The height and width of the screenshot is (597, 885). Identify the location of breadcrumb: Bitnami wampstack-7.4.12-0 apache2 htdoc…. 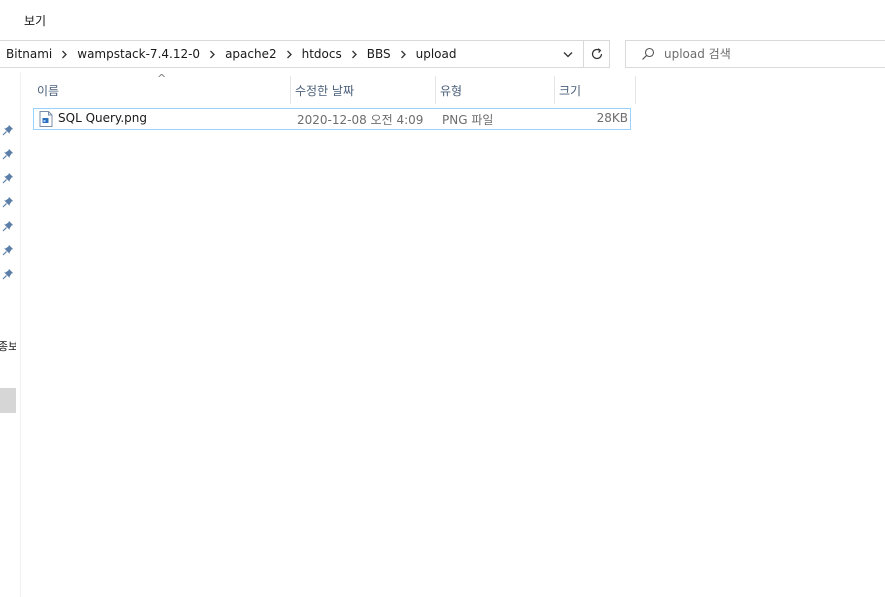
(231, 54).